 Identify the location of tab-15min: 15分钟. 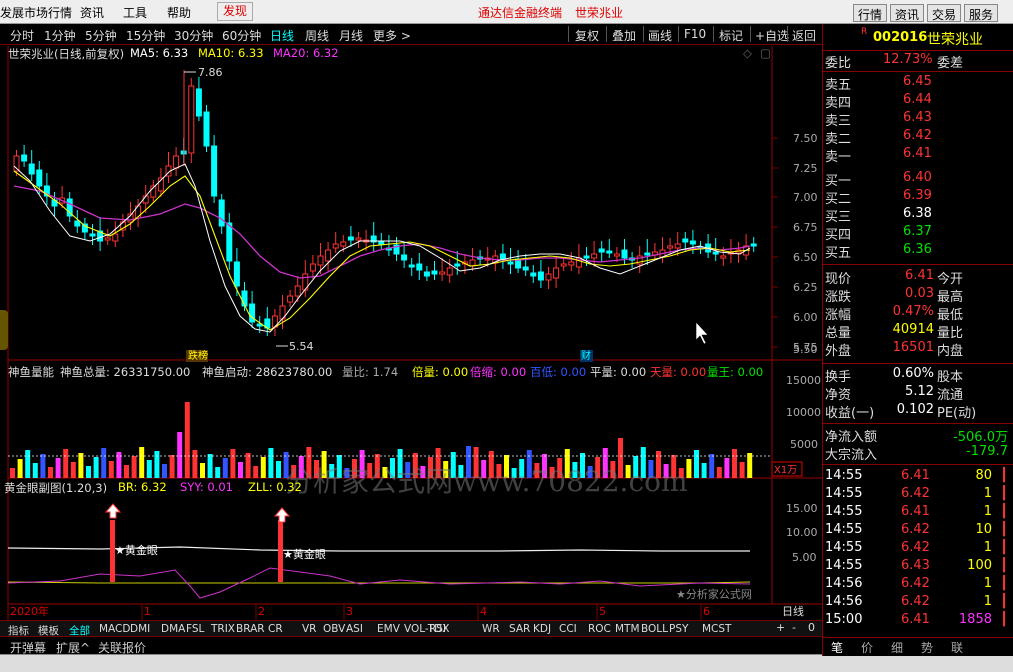
(145, 35).